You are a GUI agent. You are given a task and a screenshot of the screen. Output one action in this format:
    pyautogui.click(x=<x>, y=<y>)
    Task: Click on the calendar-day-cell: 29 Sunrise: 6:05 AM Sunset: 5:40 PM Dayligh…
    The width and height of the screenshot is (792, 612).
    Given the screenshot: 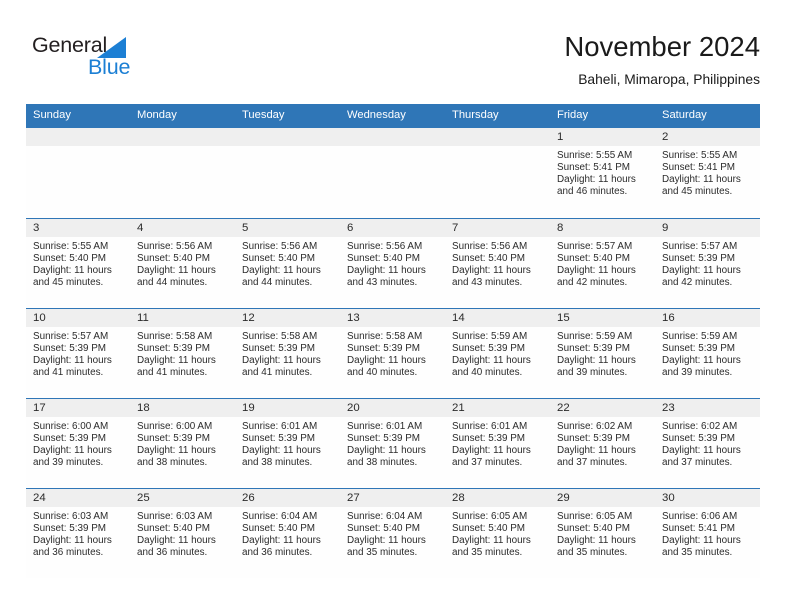 What is the action you would take?
    pyautogui.click(x=602, y=532)
    